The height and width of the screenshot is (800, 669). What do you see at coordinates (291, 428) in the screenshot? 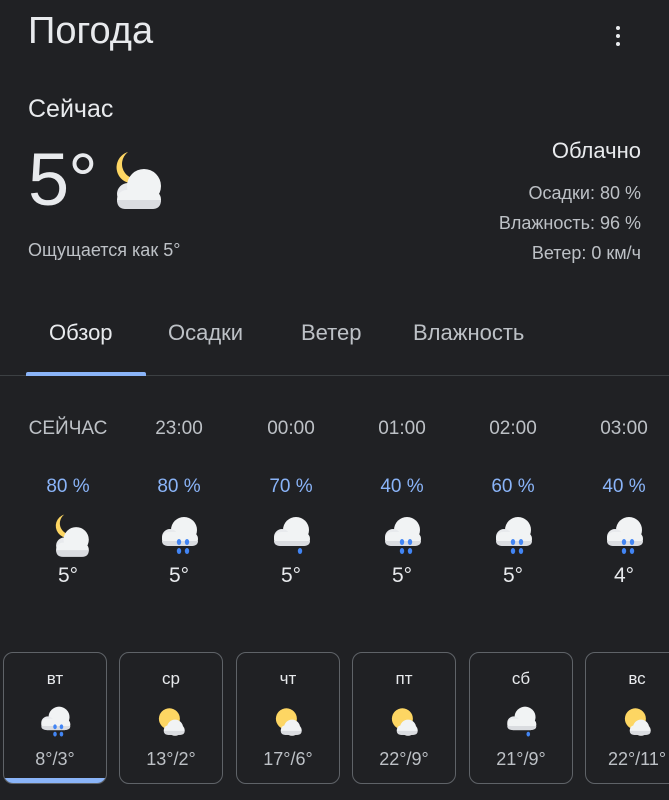
I see `hour-time: 00:00` at bounding box center [291, 428].